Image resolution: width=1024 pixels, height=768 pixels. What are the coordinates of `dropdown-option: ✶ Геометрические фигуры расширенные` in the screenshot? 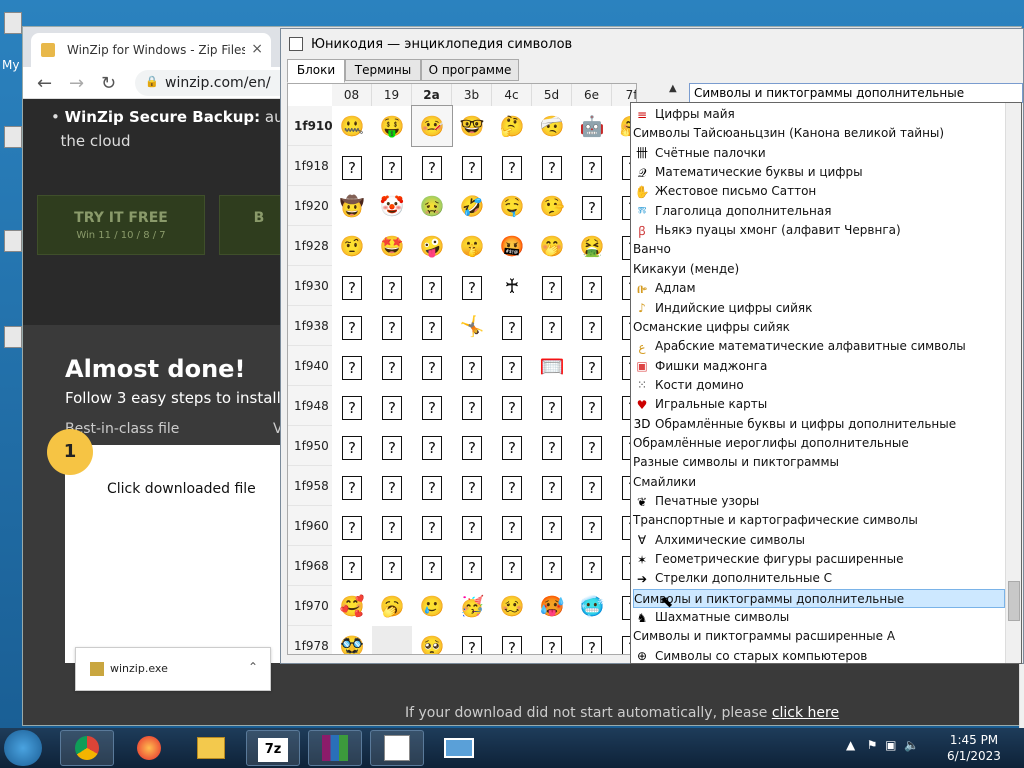 It's located at (819, 559).